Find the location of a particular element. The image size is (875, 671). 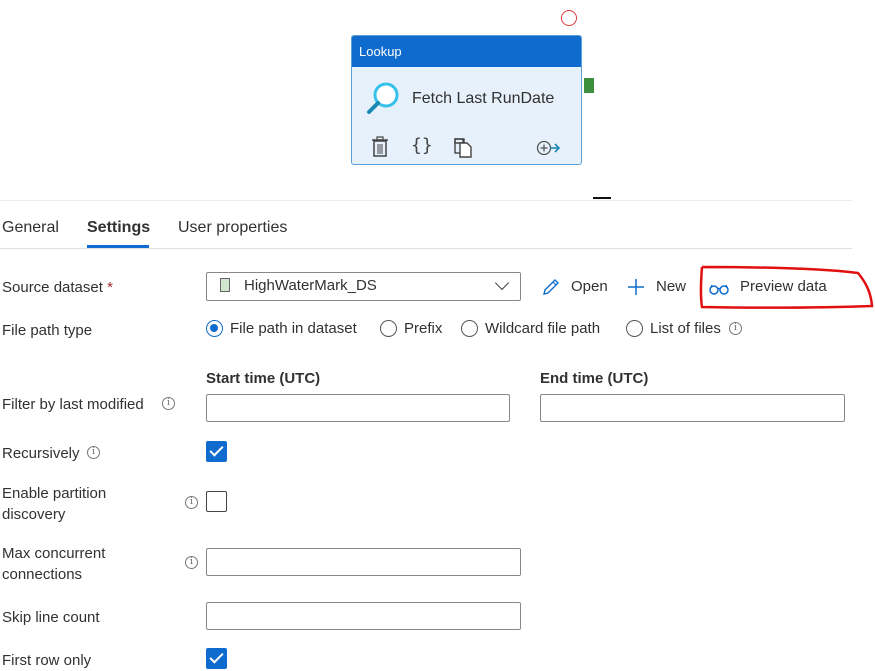

open-dataset-button: Open is located at coordinates (589, 286).